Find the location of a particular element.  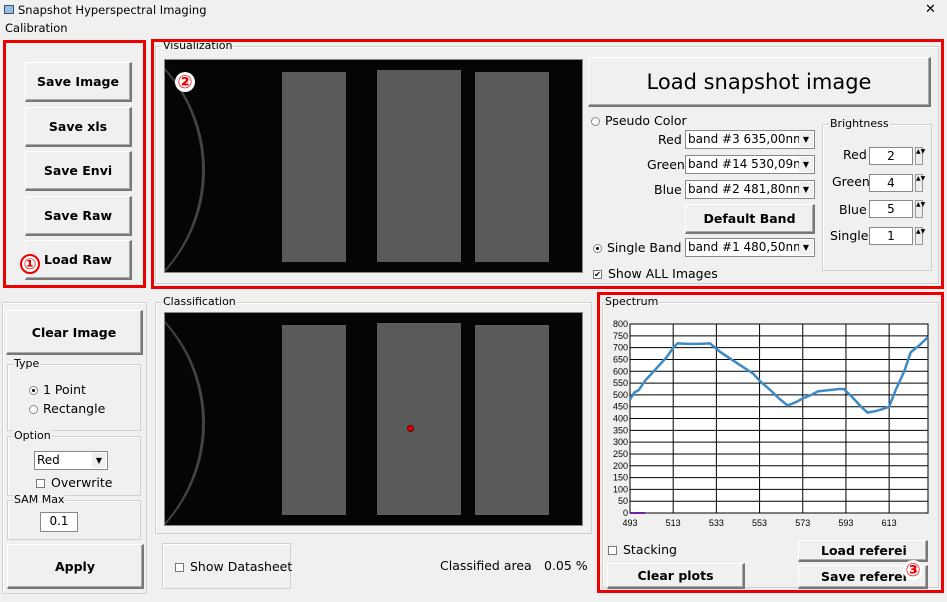

classified-area-label: Classified area is located at coordinates (486, 565).